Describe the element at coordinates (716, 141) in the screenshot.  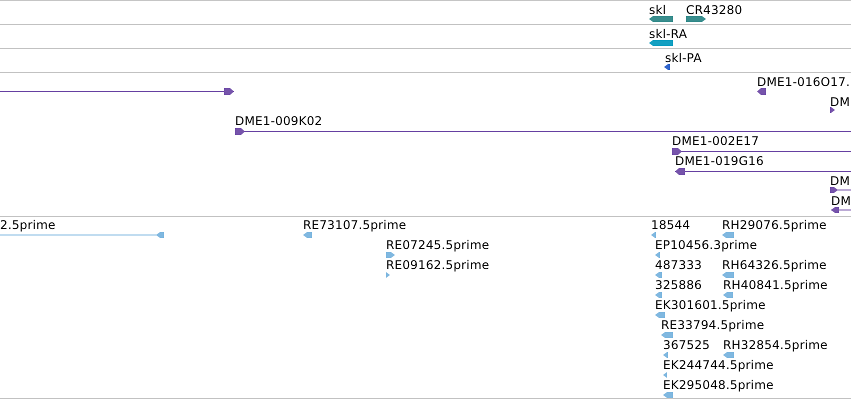
I see `feature-label: DME1-002E17` at that location.